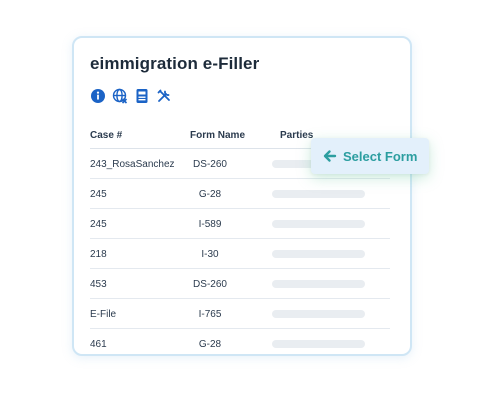 Image resolution: width=500 pixels, height=400 pixels. Describe the element at coordinates (240, 343) in the screenshot. I see `table-row: 461 G-28` at that location.